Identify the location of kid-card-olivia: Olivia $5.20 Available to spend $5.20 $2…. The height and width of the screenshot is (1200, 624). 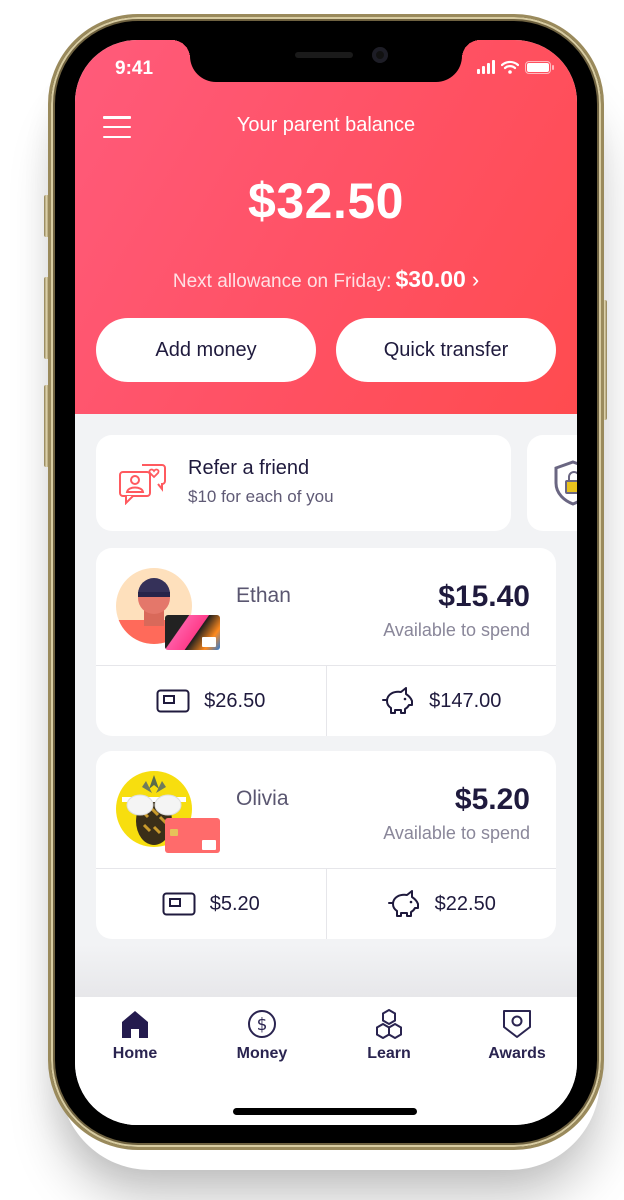
(326, 845).